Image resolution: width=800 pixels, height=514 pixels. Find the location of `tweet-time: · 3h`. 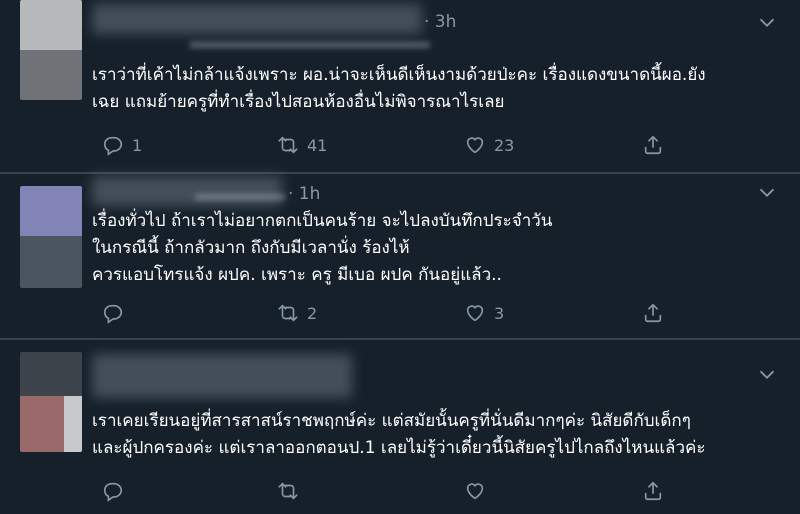

tweet-time: · 3h is located at coordinates (440, 22).